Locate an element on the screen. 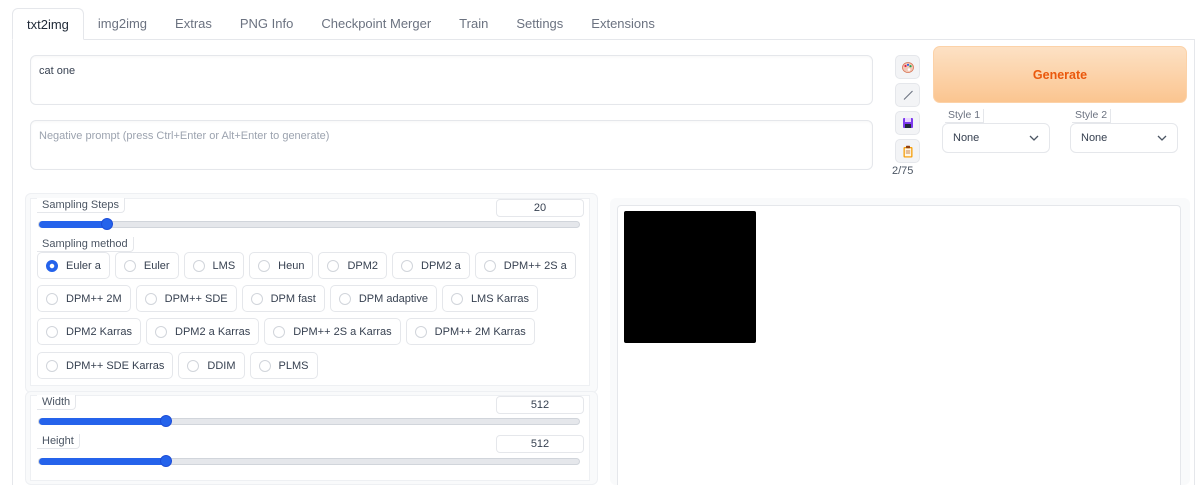  token-counter: 2/75 is located at coordinates (903, 171).